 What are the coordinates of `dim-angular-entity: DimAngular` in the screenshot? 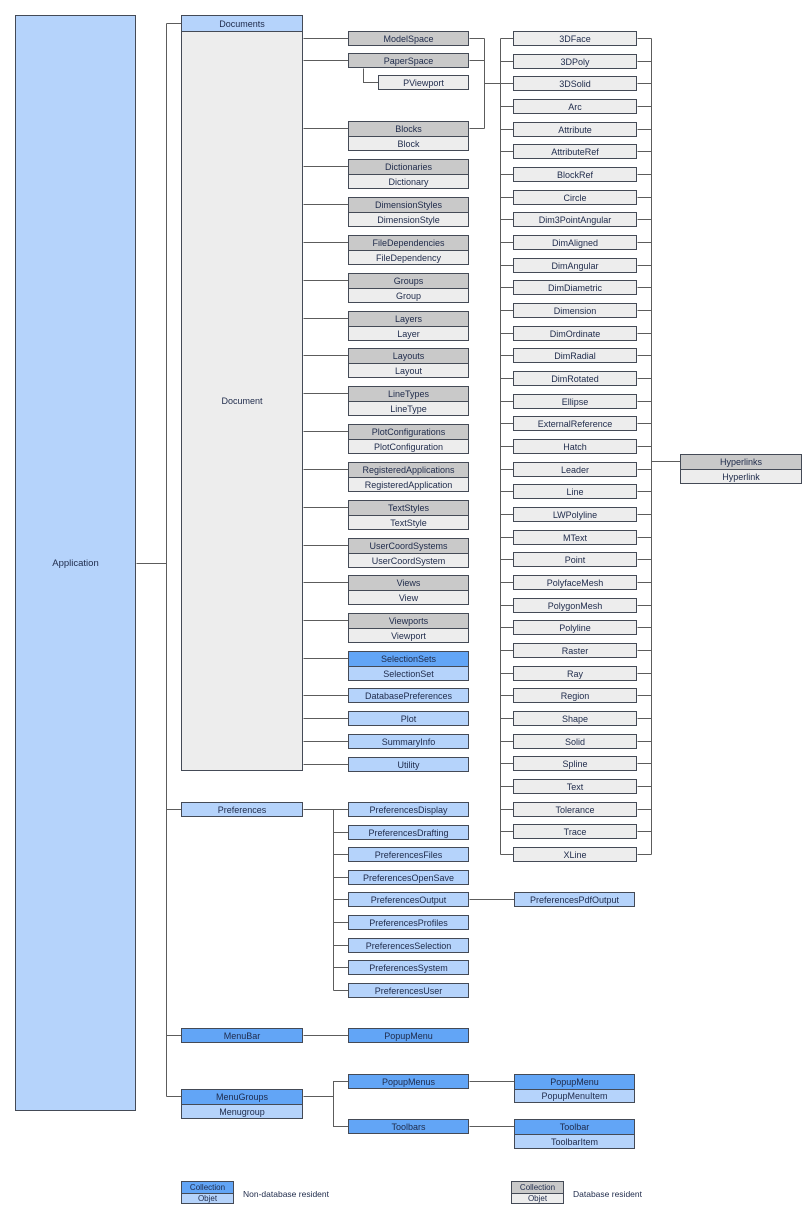 It's located at (575, 265).